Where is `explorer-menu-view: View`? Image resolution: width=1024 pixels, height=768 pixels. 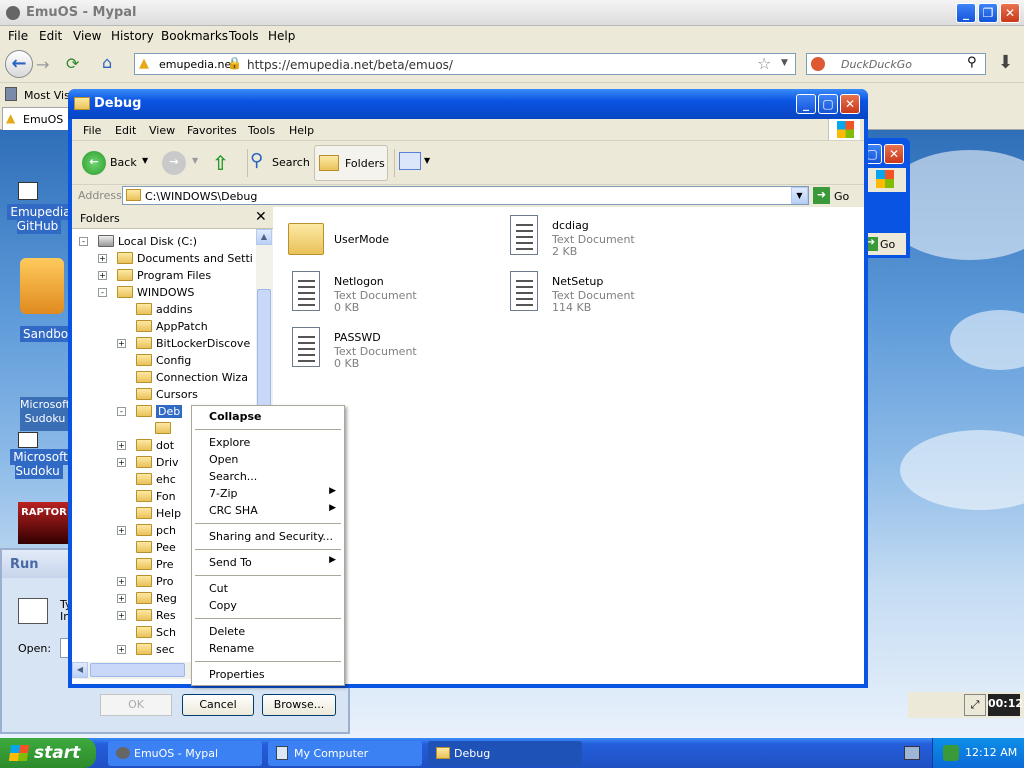 explorer-menu-view: View is located at coordinates (162, 130).